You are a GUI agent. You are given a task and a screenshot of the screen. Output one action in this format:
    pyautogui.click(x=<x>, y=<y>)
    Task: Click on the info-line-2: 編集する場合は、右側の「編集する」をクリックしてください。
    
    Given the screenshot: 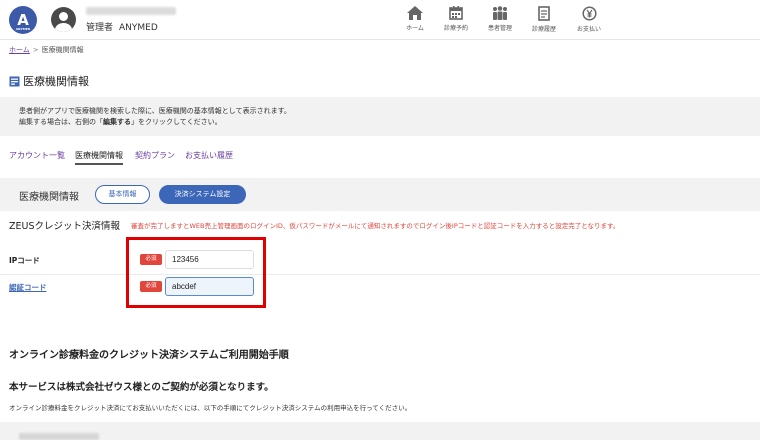 What is the action you would take?
    pyautogui.click(x=120, y=122)
    